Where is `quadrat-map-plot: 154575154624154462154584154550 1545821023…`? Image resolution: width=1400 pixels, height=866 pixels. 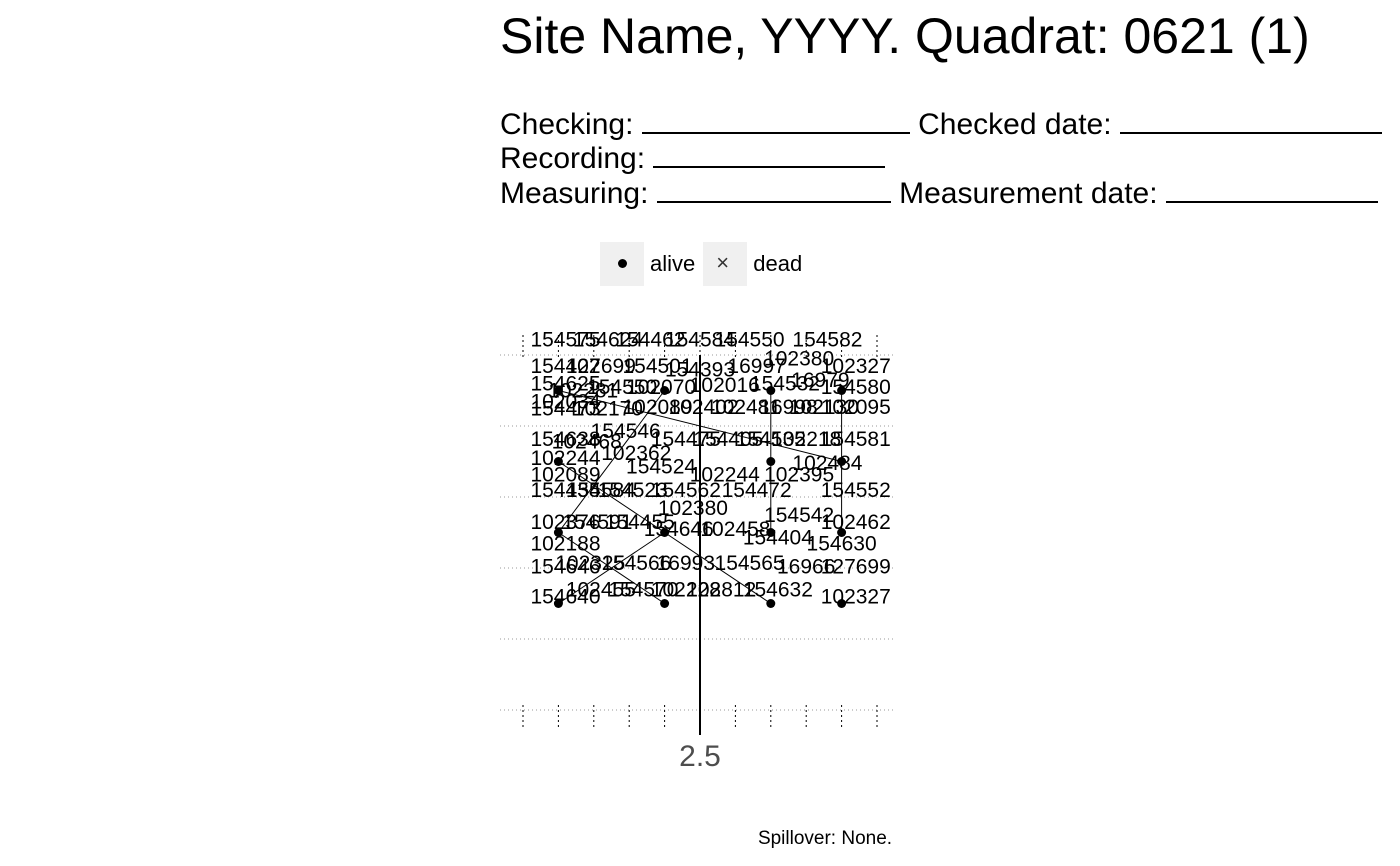 quadrat-map-plot: 154575154624154462154584154550 1545821023… is located at coordinates (697, 531).